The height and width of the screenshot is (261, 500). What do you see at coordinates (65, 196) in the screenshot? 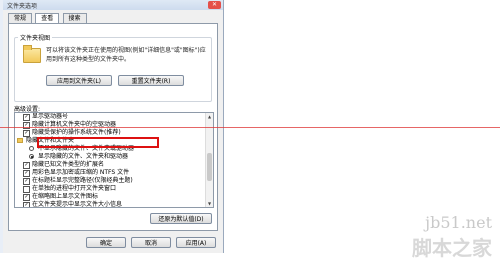
I see `tree-item-label: 在缩略图上显示文件图标` at bounding box center [65, 196].